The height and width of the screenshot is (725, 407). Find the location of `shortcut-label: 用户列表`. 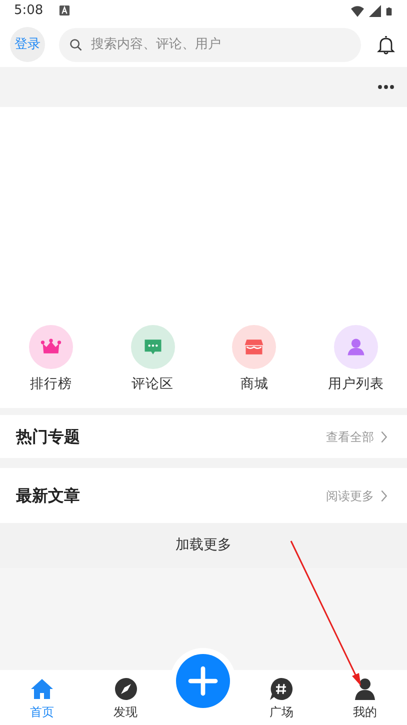

shortcut-label: 用户列表 is located at coordinates (356, 384).